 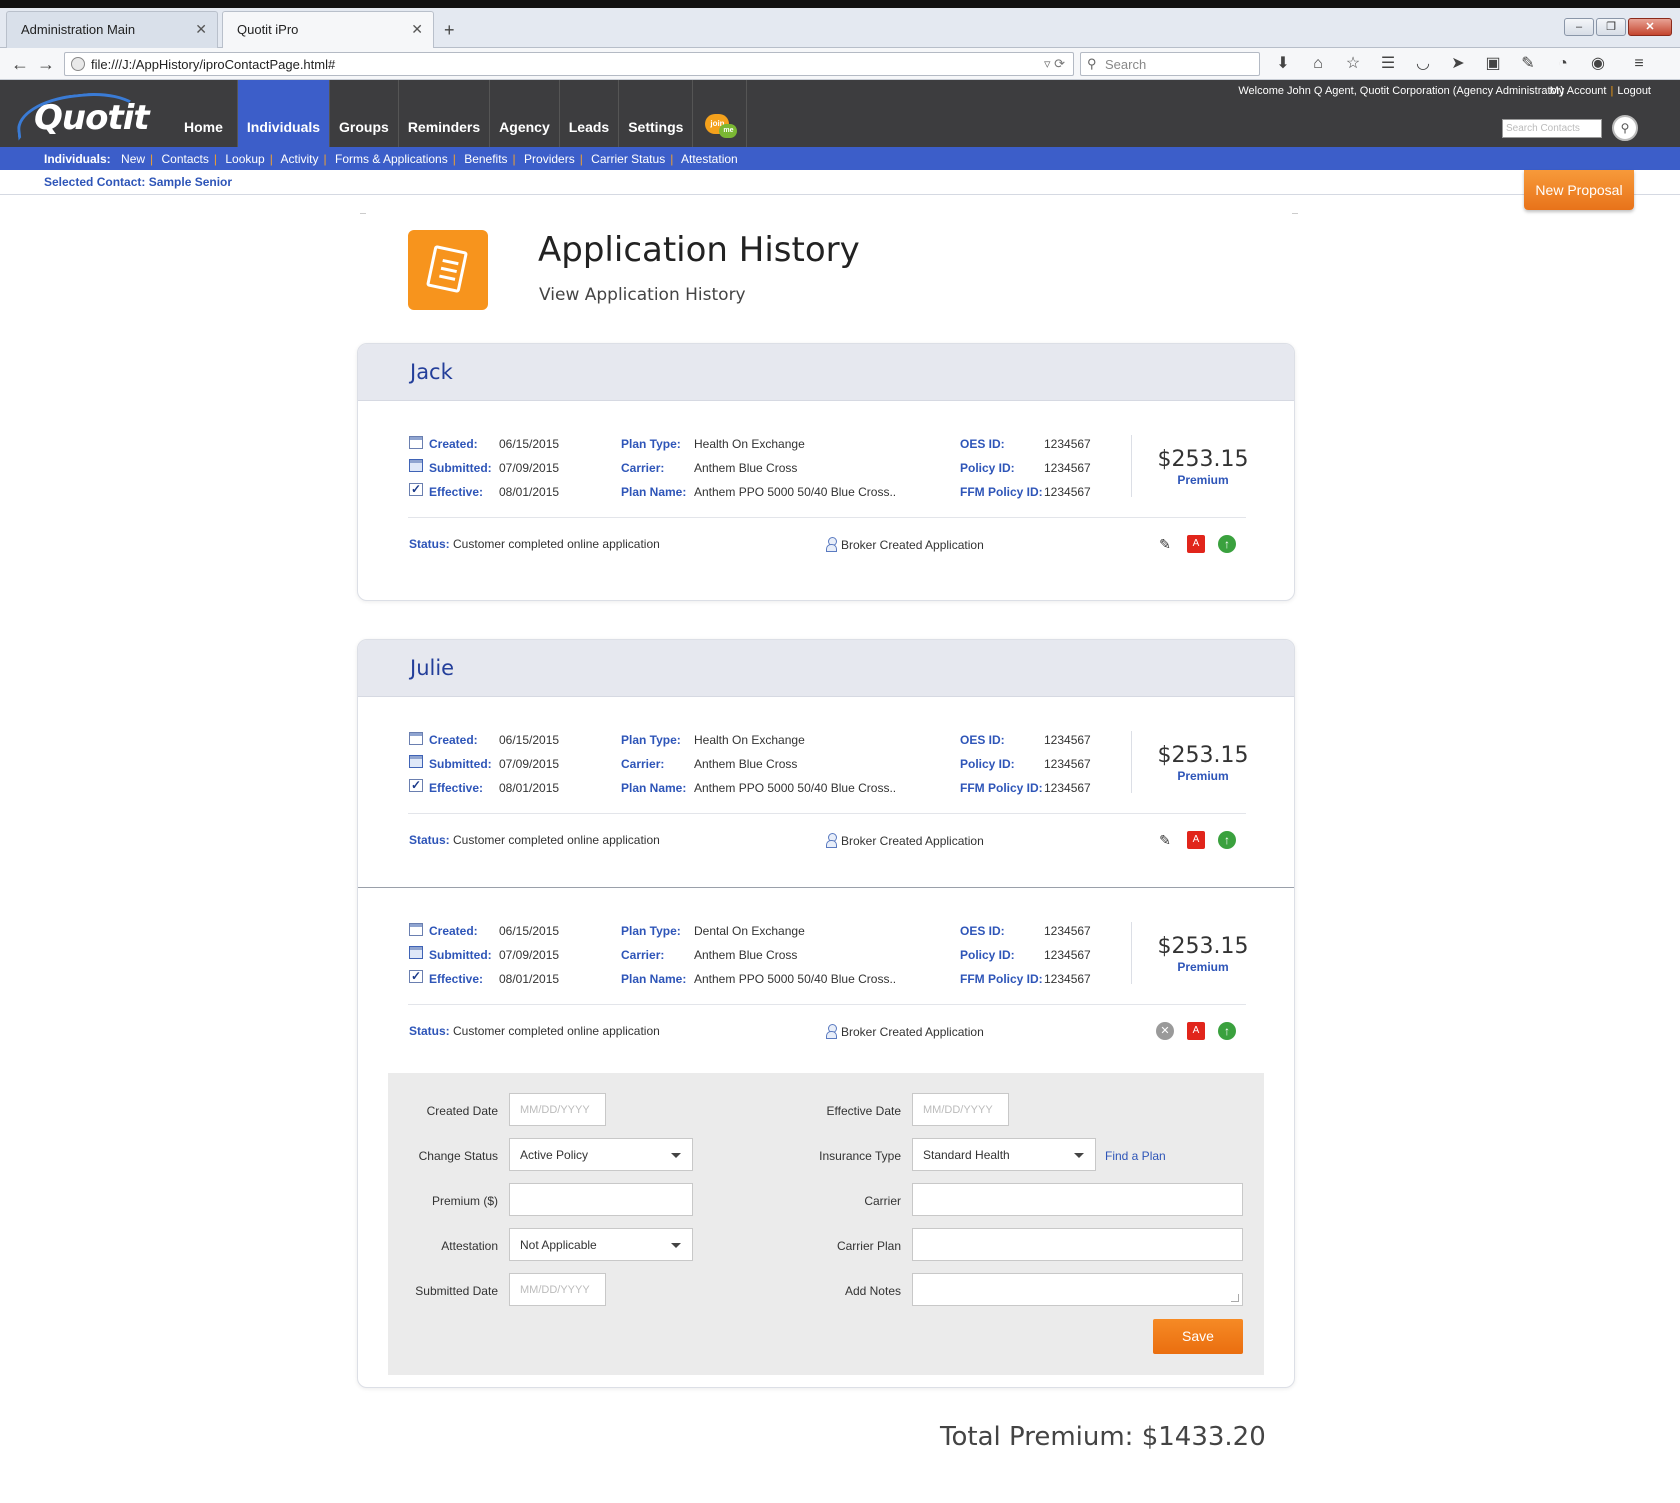 What do you see at coordinates (529, 955) in the screenshot?
I see `submitted-date: 07/09/2015` at bounding box center [529, 955].